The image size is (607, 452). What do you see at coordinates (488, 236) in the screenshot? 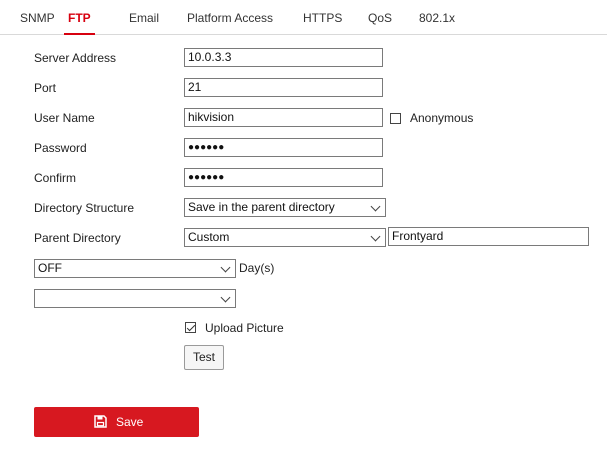
I see `parent-directory-custom-input: Frontyard` at bounding box center [488, 236].